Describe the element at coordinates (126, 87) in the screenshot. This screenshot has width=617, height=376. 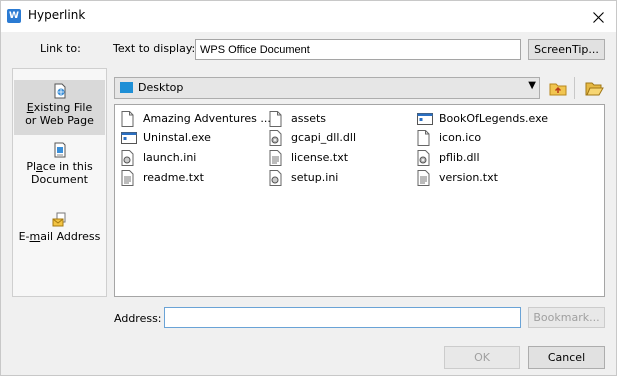
I see `desktop-icon` at that location.